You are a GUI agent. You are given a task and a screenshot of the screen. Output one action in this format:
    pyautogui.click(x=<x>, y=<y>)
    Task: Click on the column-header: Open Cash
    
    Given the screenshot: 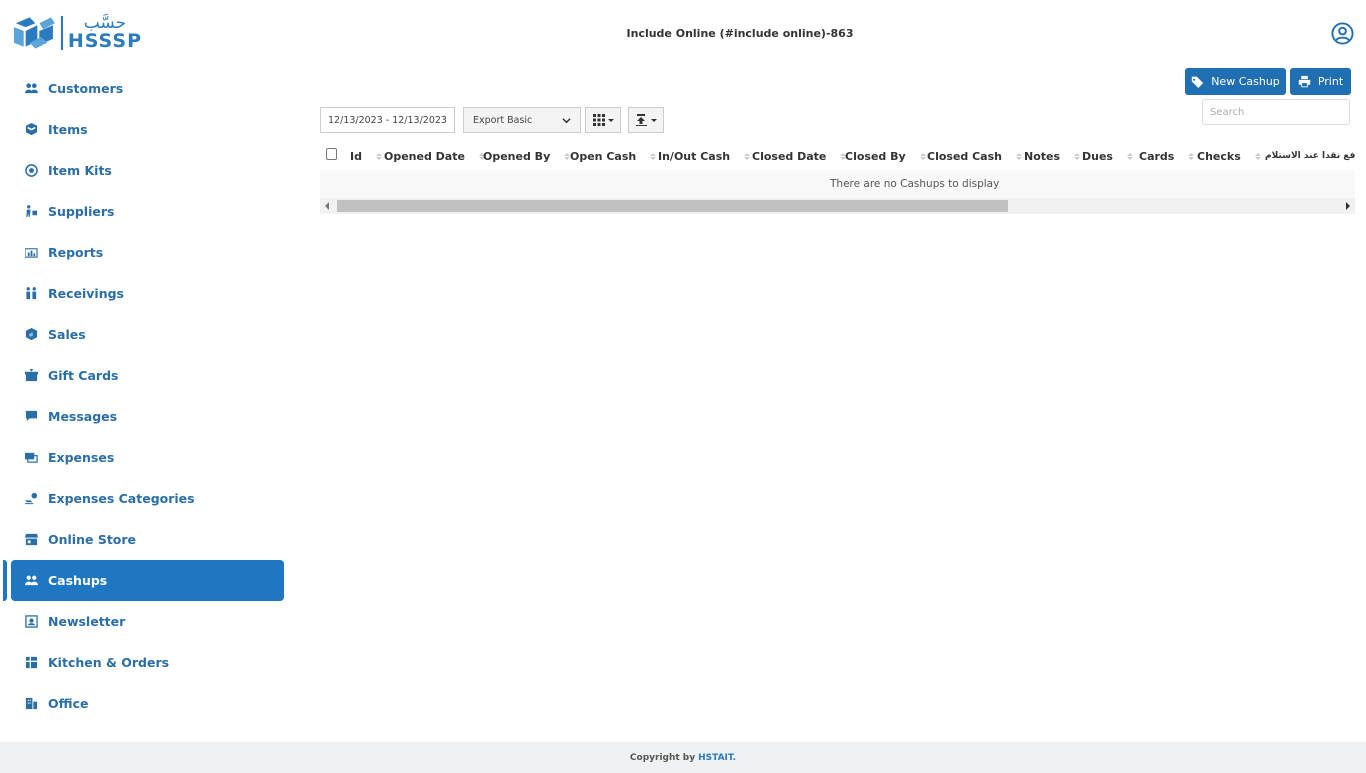 What is the action you would take?
    pyautogui.click(x=614, y=156)
    